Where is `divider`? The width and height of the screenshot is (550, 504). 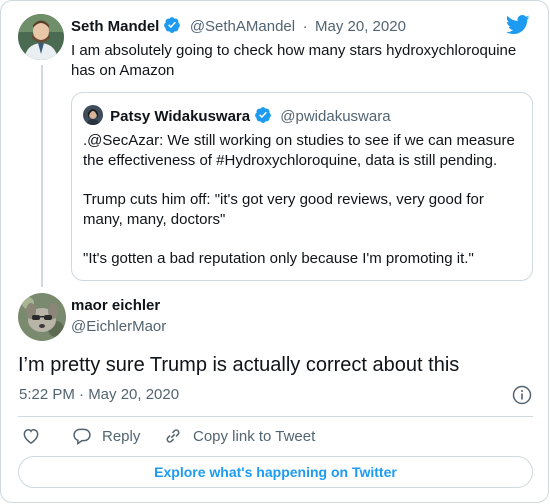
divider is located at coordinates (275, 416).